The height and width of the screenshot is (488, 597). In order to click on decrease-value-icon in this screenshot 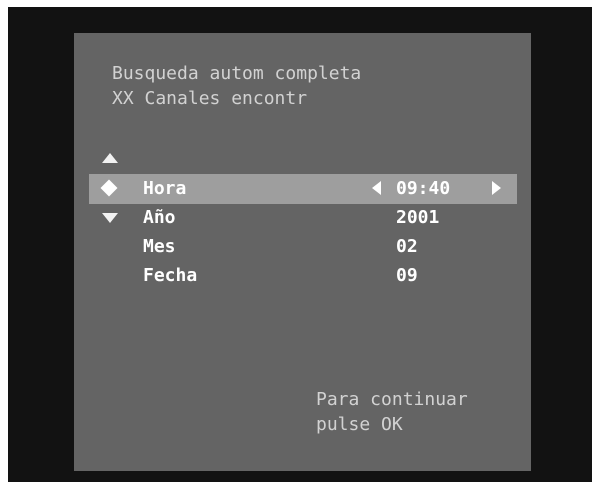, I will do `click(376, 188)`.